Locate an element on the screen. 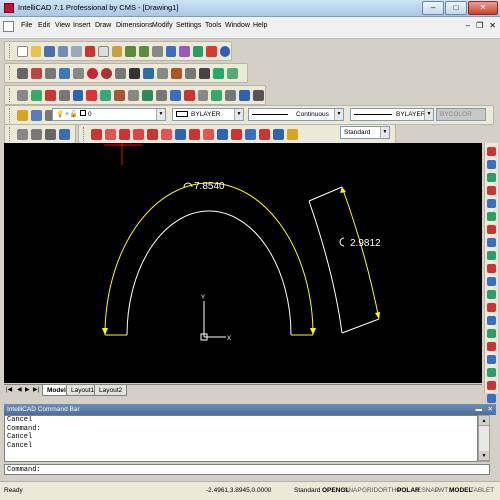 The width and height of the screenshot is (500, 500). line-icon is located at coordinates (22, 73).